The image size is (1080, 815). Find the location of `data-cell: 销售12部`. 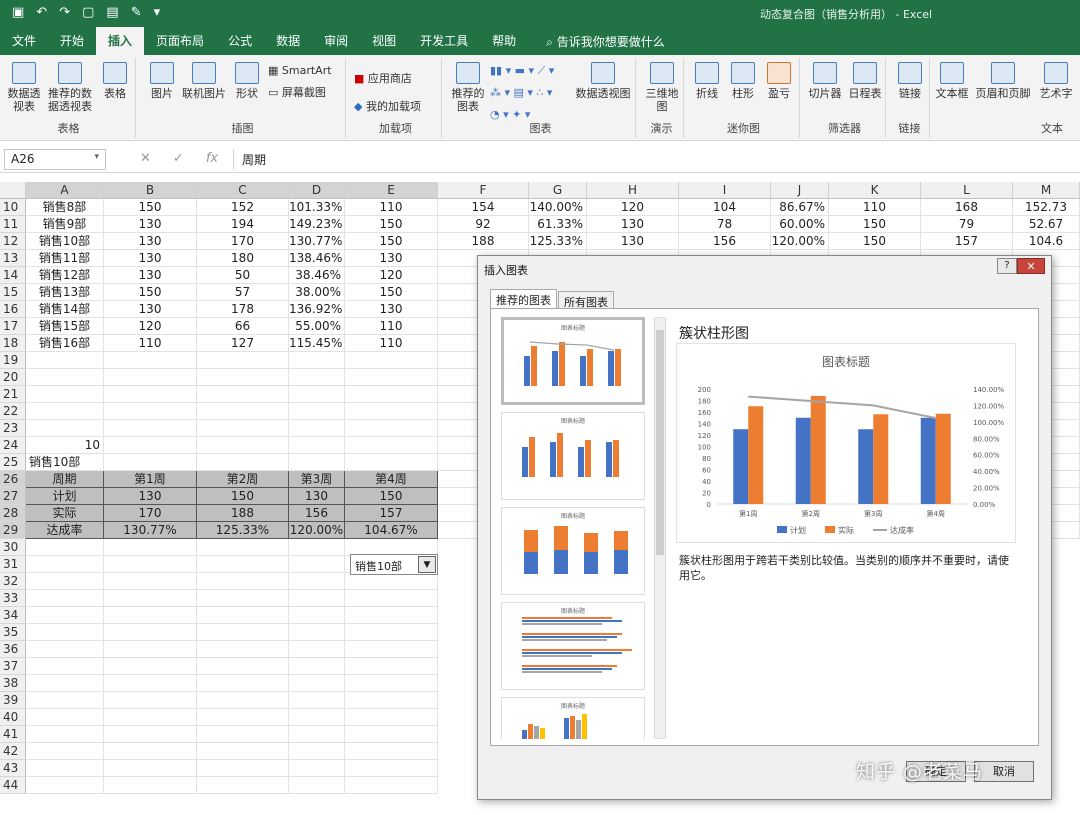

data-cell: 销售12部 is located at coordinates (65, 275).